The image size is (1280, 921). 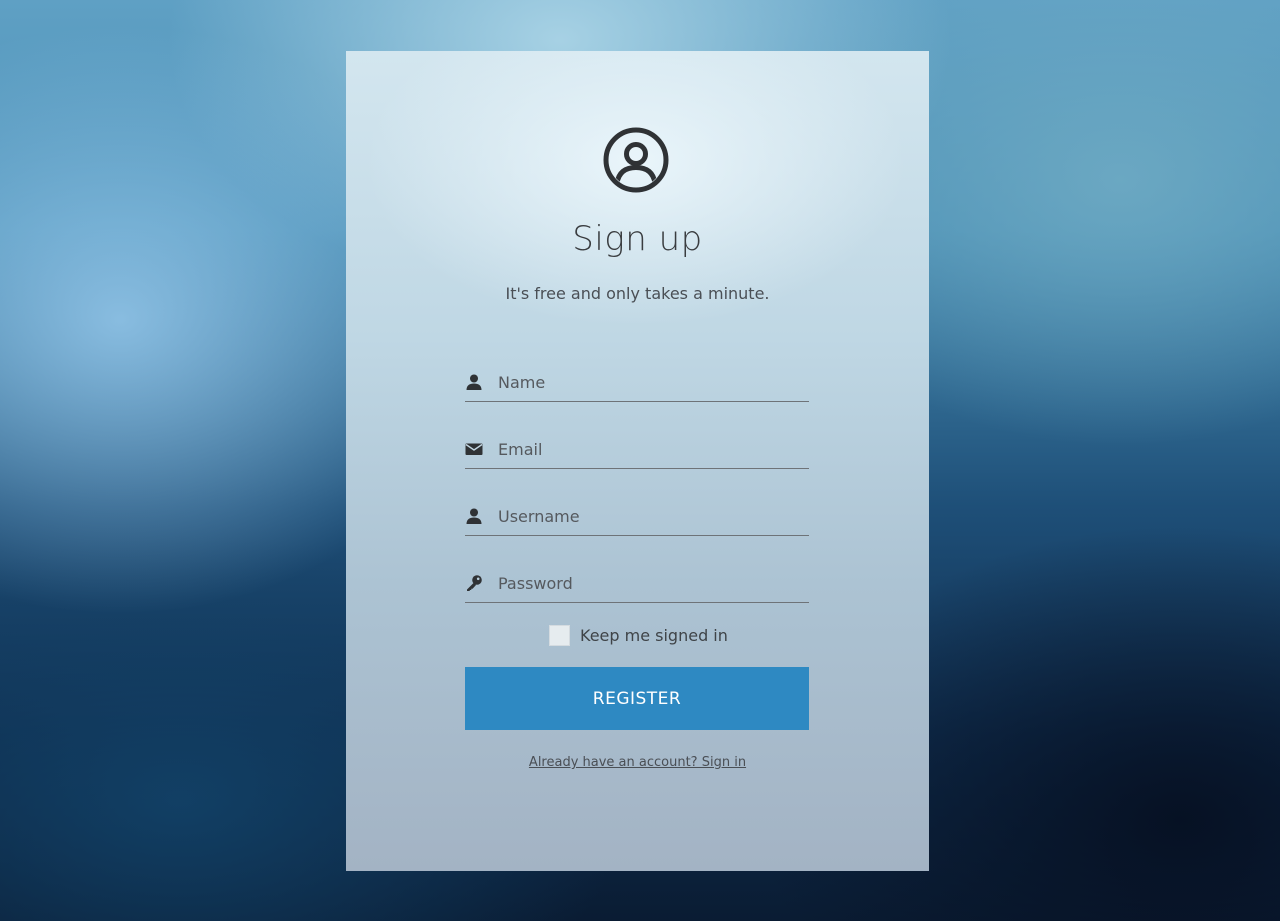 I want to click on username-field, so click(x=637, y=517).